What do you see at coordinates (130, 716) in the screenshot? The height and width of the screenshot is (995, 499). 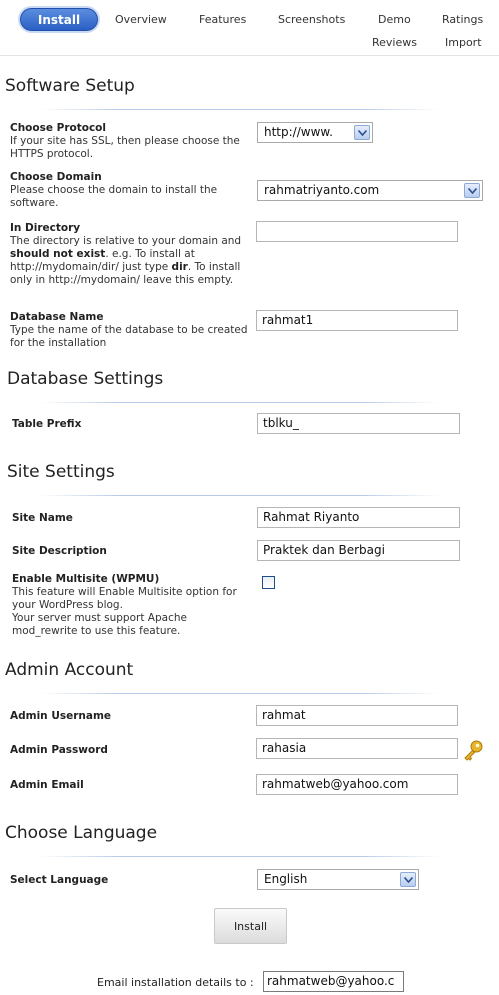 I see `admin-username-label-group: Admin Username` at bounding box center [130, 716].